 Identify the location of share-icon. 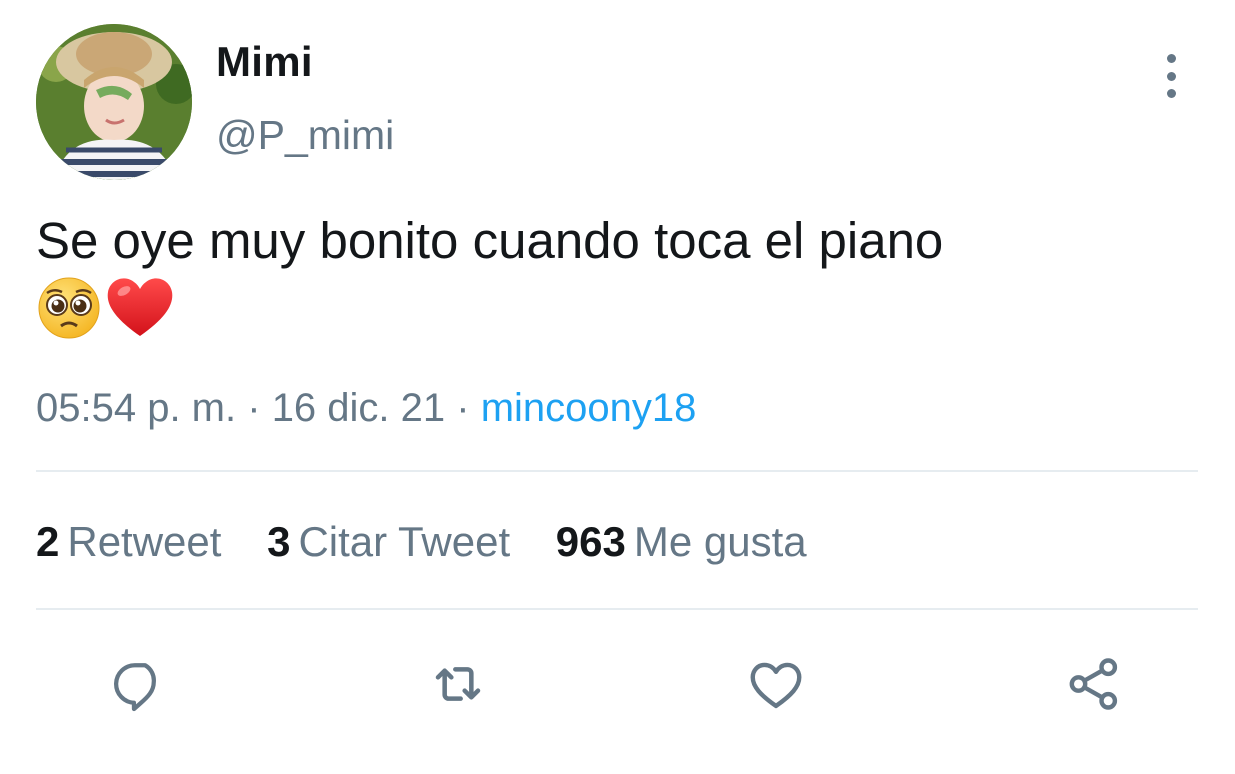
(1093, 684).